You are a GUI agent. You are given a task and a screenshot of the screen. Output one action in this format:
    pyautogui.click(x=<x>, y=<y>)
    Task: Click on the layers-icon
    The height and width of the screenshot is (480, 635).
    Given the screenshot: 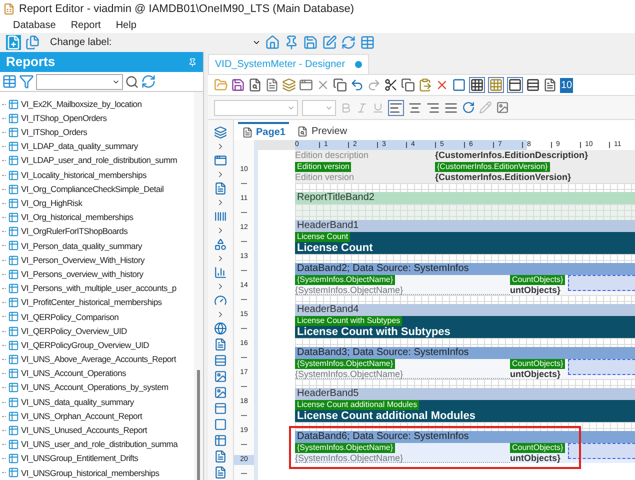 What is the action you would take?
    pyautogui.click(x=220, y=132)
    